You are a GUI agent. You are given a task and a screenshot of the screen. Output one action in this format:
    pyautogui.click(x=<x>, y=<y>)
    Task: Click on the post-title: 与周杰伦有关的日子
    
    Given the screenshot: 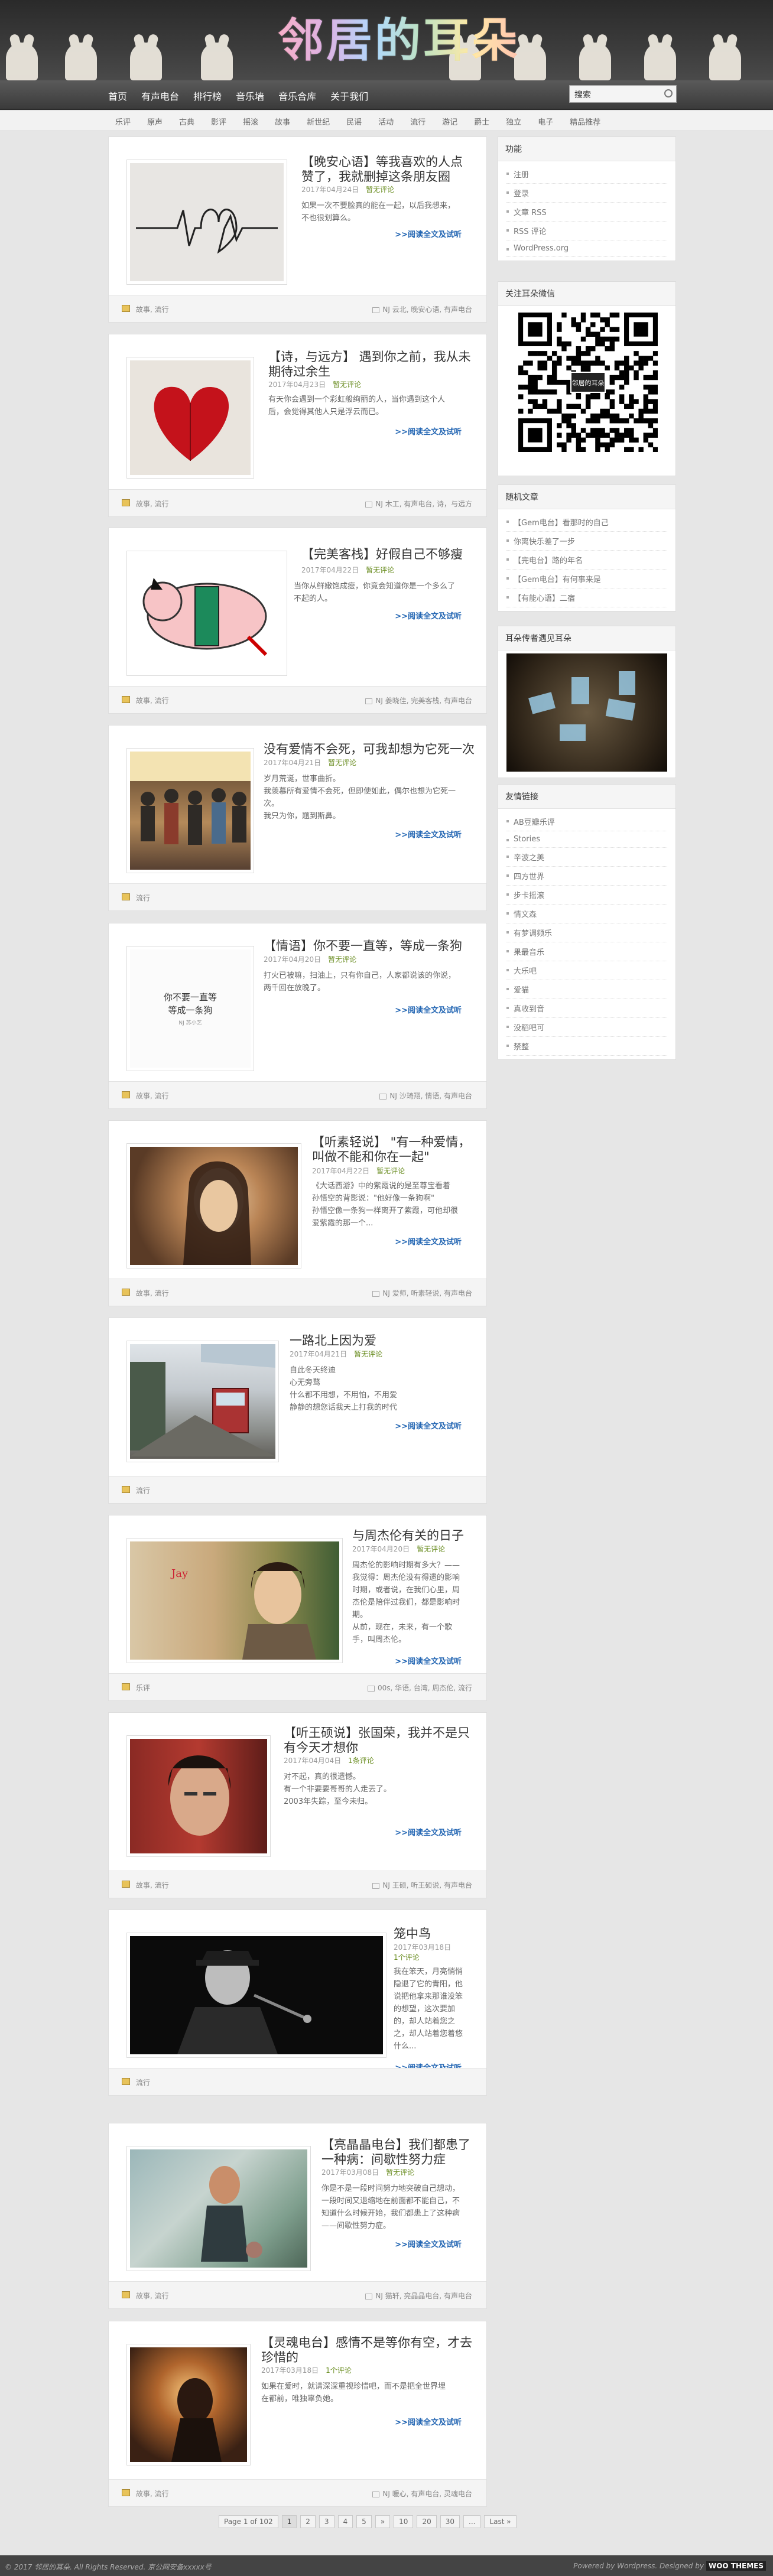 What is the action you would take?
    pyautogui.click(x=415, y=1536)
    